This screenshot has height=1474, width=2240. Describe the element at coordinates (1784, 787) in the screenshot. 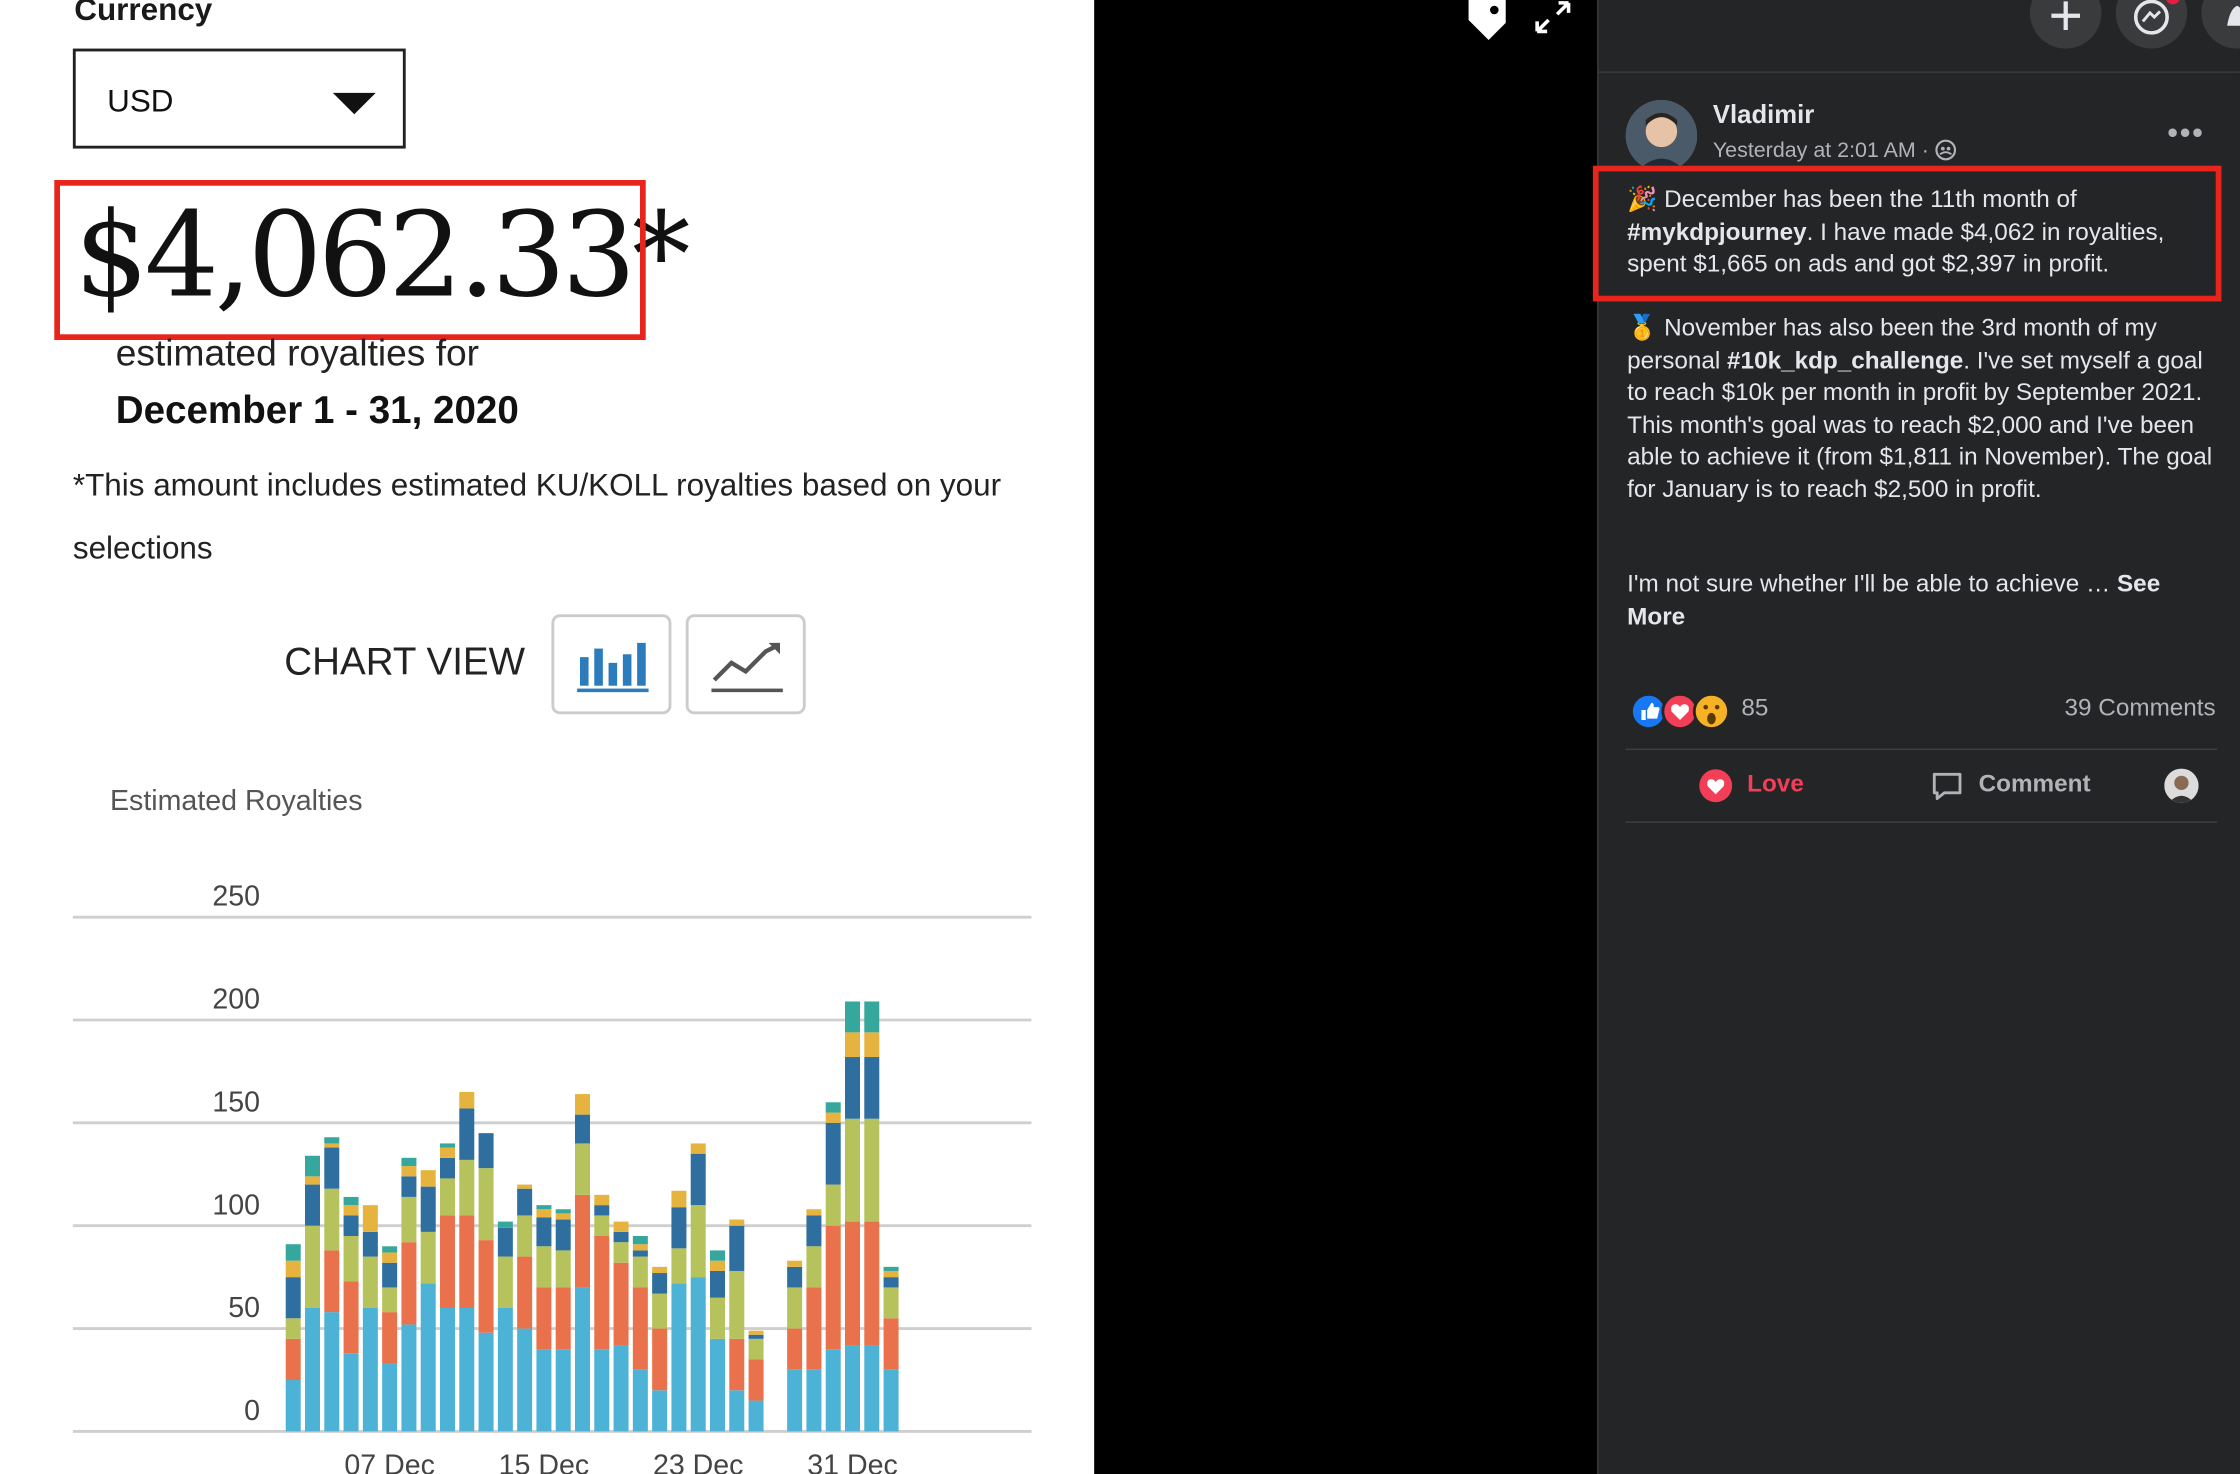

I see `love-button: Love` at that location.